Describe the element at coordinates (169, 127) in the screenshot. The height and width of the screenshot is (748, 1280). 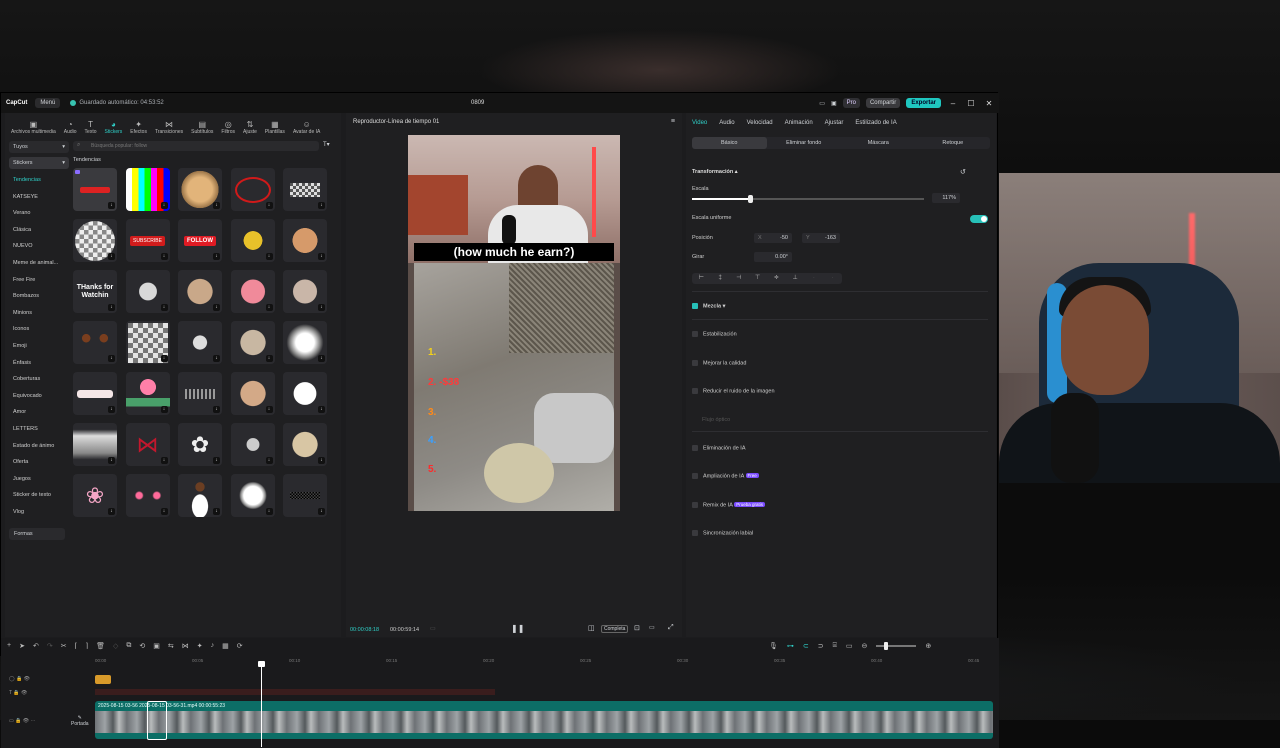
I see `tool-transitions: ⋈ Transiciones` at that location.